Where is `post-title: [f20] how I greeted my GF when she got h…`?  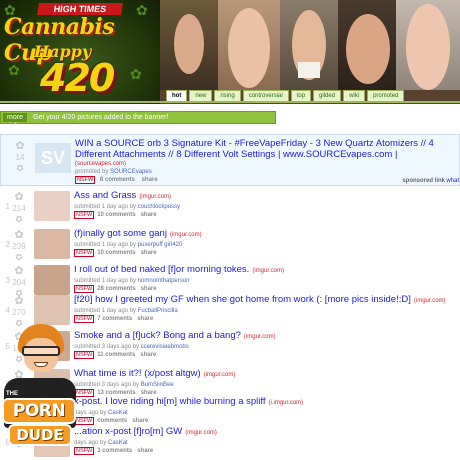
post-title: [f20] how I greeted my GF when she got h… is located at coordinates (265, 300).